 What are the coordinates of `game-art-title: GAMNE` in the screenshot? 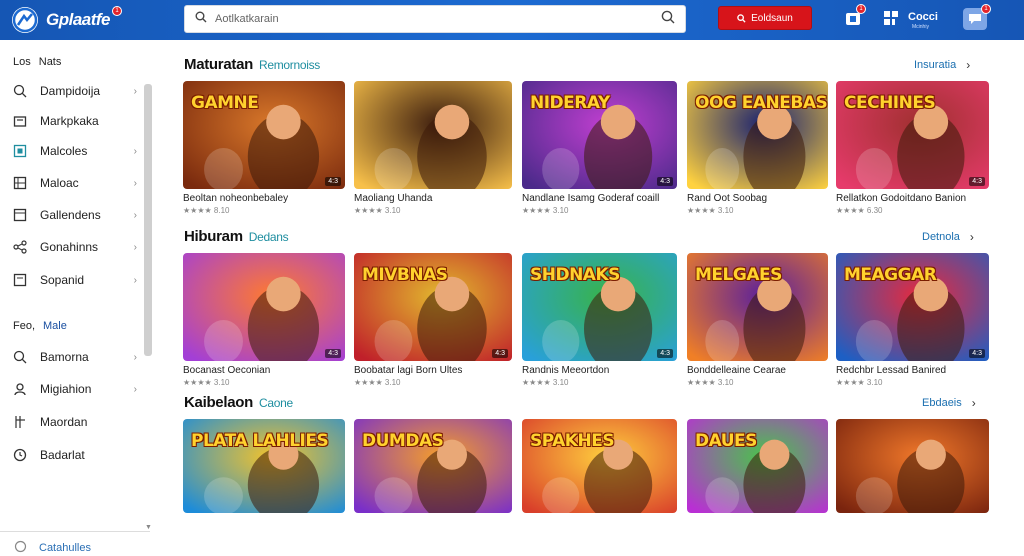 It's located at (225, 103).